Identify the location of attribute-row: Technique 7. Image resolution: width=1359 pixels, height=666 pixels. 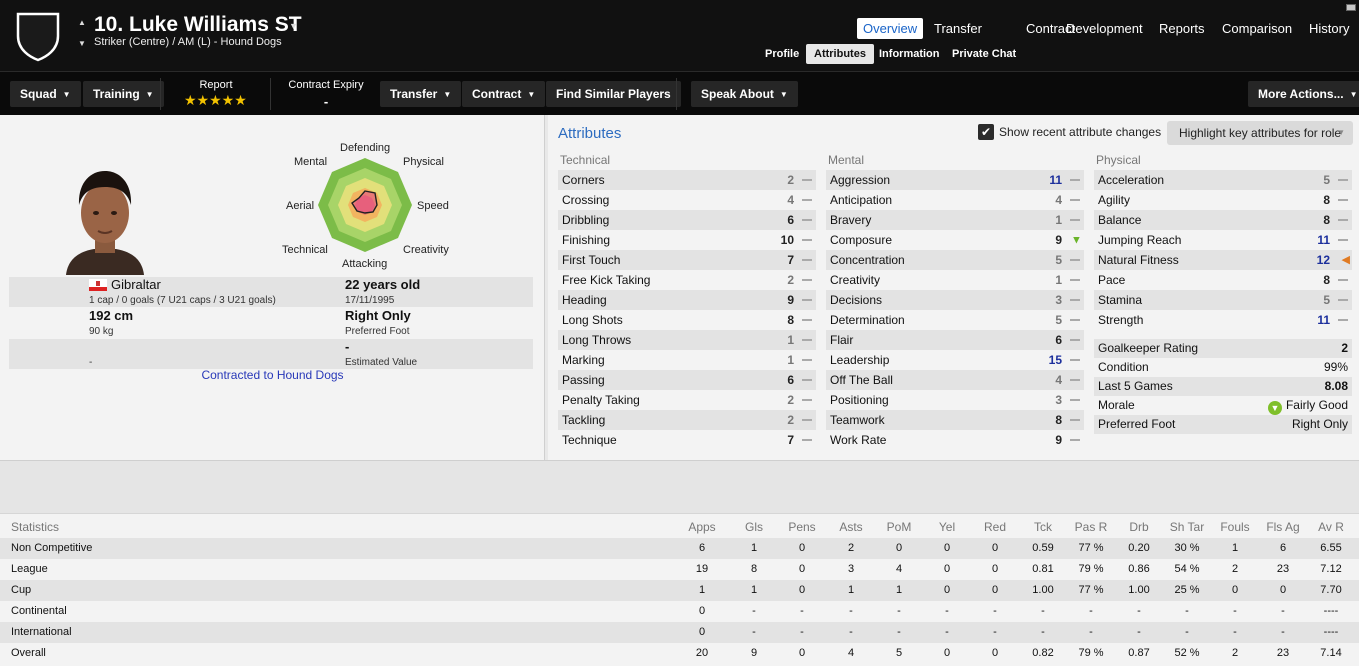
(687, 440).